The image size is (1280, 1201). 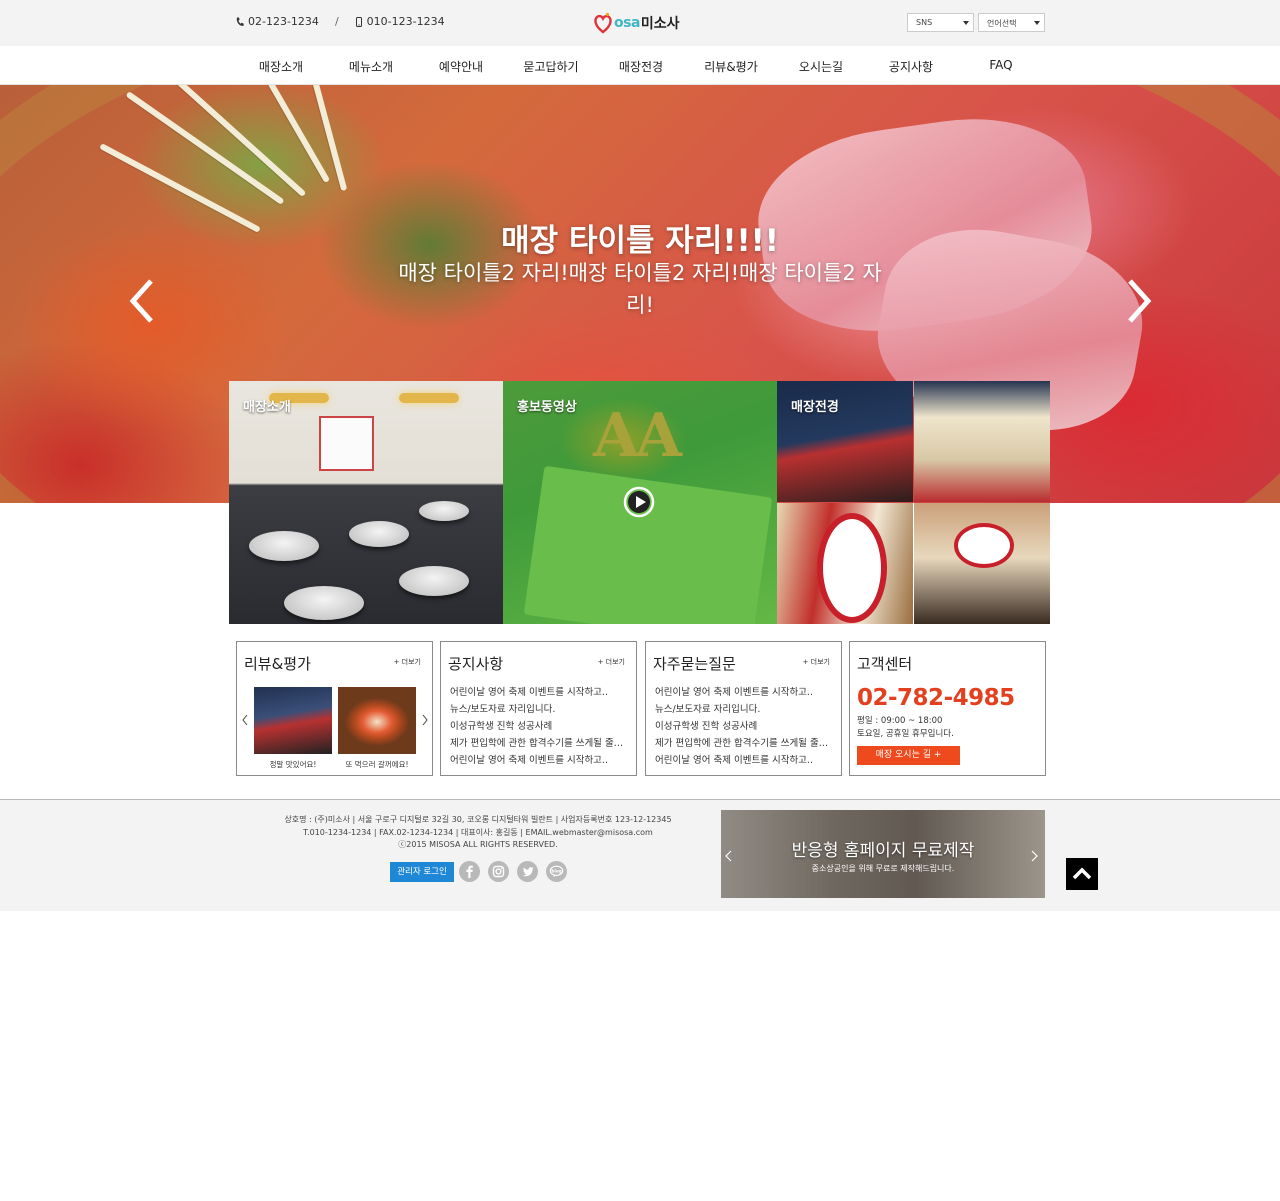 I want to click on faq-box-title: 자주묻는질문, so click(x=694, y=664).